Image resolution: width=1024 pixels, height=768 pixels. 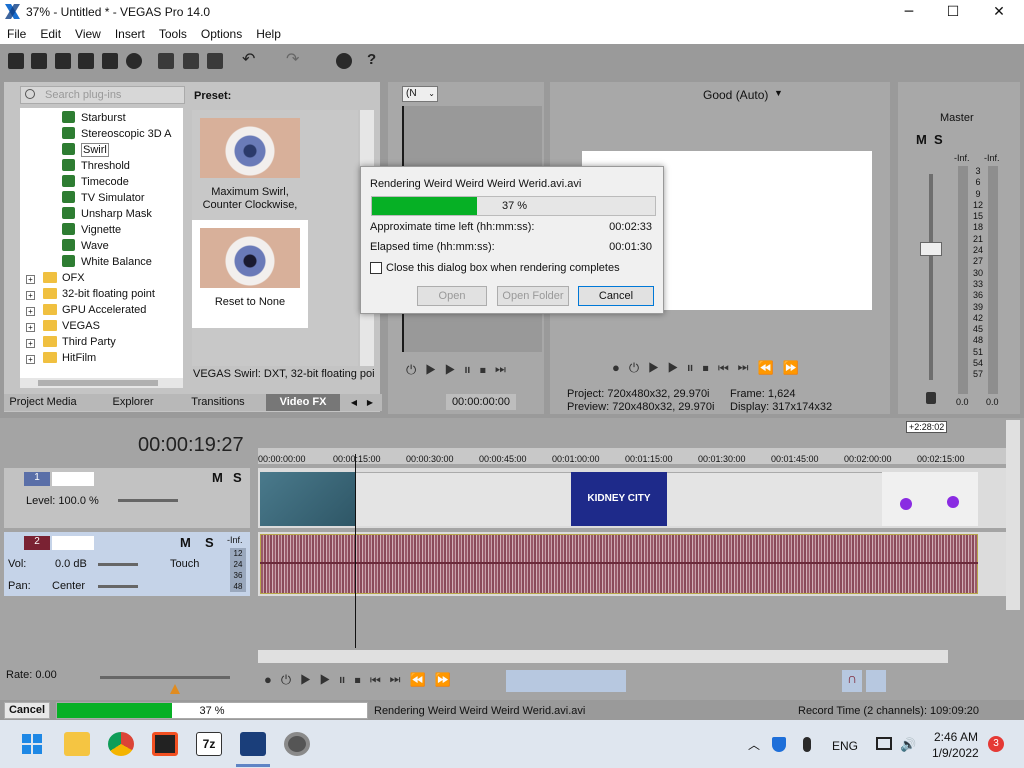 What do you see at coordinates (27, 710) in the screenshot?
I see `status-cancel-button: Cancel` at bounding box center [27, 710].